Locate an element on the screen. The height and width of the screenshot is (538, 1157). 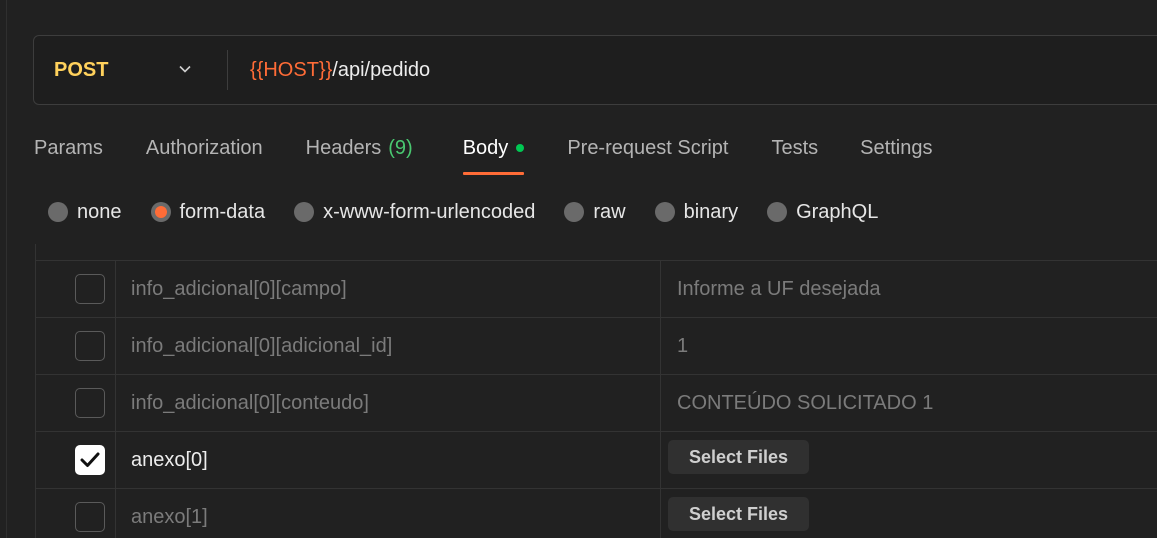
tab-label: Params is located at coordinates (68, 147).